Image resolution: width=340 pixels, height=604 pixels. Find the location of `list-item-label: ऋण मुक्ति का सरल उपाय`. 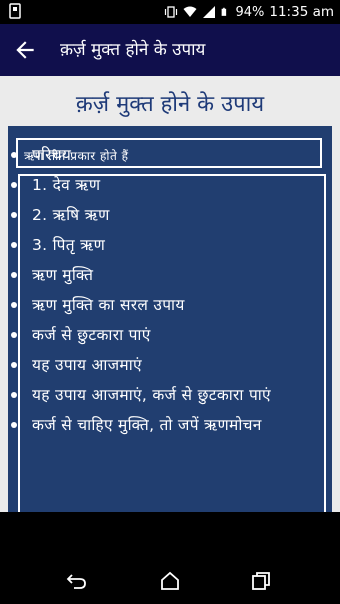

list-item-label: ऋण मुक्ति का सरल उपाय is located at coordinates (108, 305).